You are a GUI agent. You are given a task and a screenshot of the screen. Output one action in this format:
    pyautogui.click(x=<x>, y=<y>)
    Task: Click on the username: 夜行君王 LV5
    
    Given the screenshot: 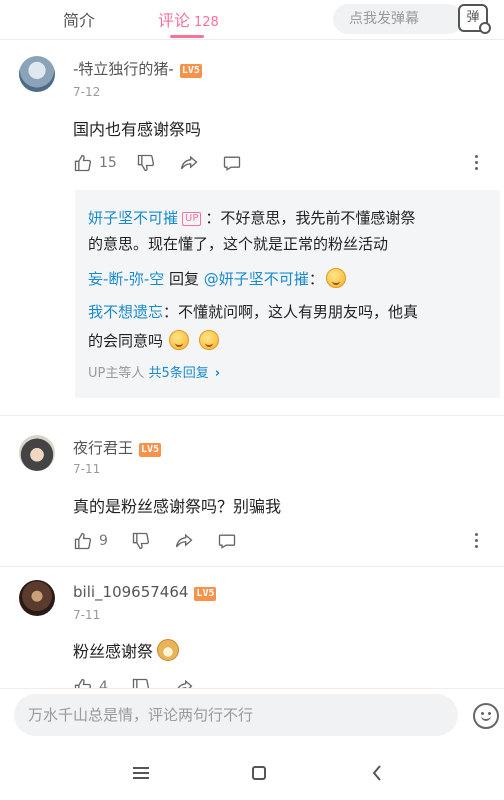 What is the action you would take?
    pyautogui.click(x=117, y=447)
    